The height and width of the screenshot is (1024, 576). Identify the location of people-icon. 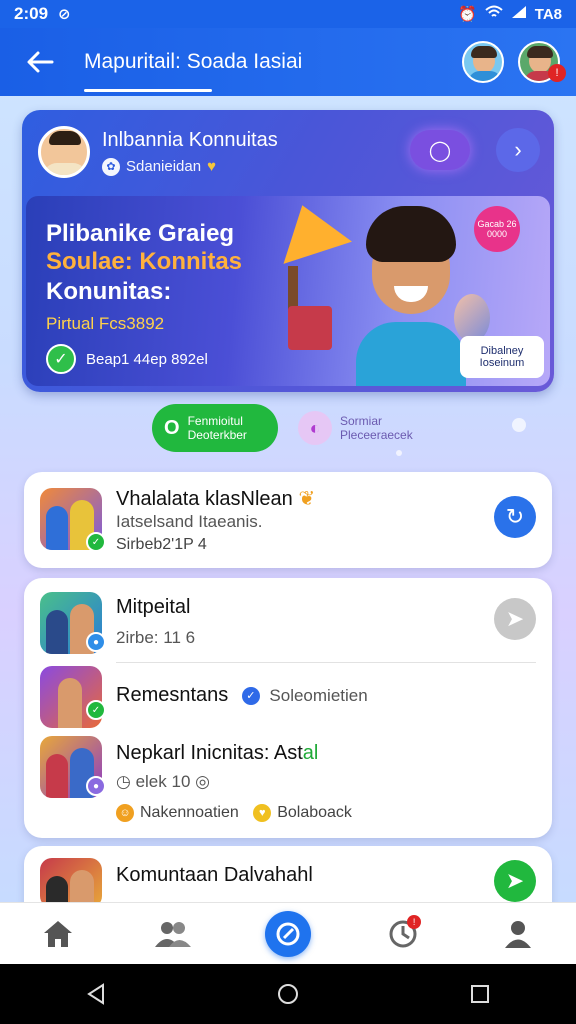
(172, 934).